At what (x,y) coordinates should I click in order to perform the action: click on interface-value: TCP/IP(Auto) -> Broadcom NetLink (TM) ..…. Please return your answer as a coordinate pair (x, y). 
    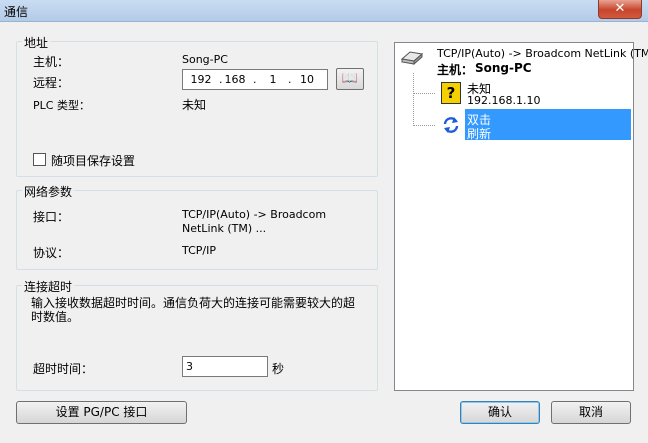
    Looking at the image, I should click on (254, 221).